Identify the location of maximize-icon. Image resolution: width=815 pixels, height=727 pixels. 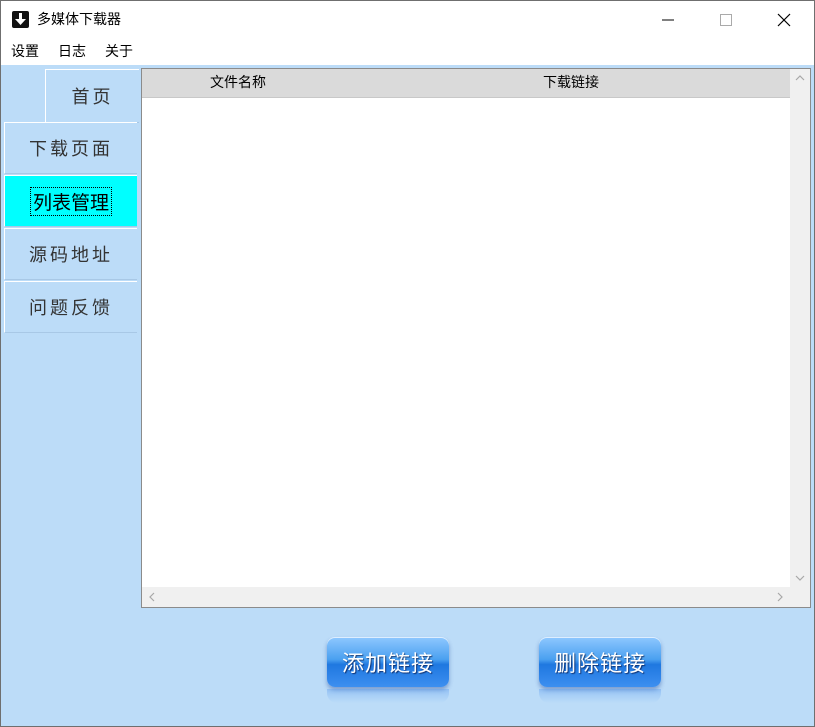
(726, 20).